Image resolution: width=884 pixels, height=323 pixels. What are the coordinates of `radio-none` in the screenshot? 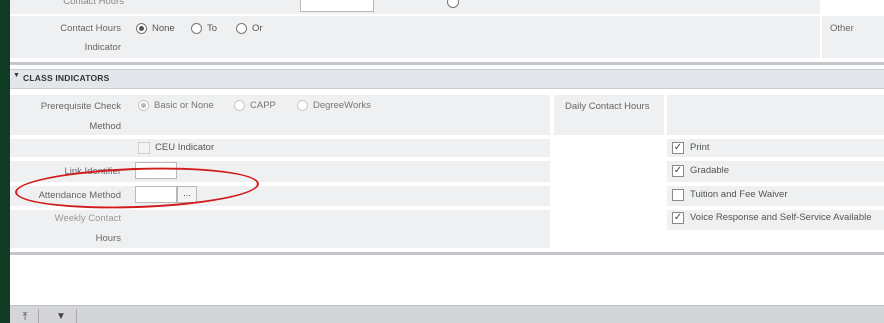 It's located at (141, 28).